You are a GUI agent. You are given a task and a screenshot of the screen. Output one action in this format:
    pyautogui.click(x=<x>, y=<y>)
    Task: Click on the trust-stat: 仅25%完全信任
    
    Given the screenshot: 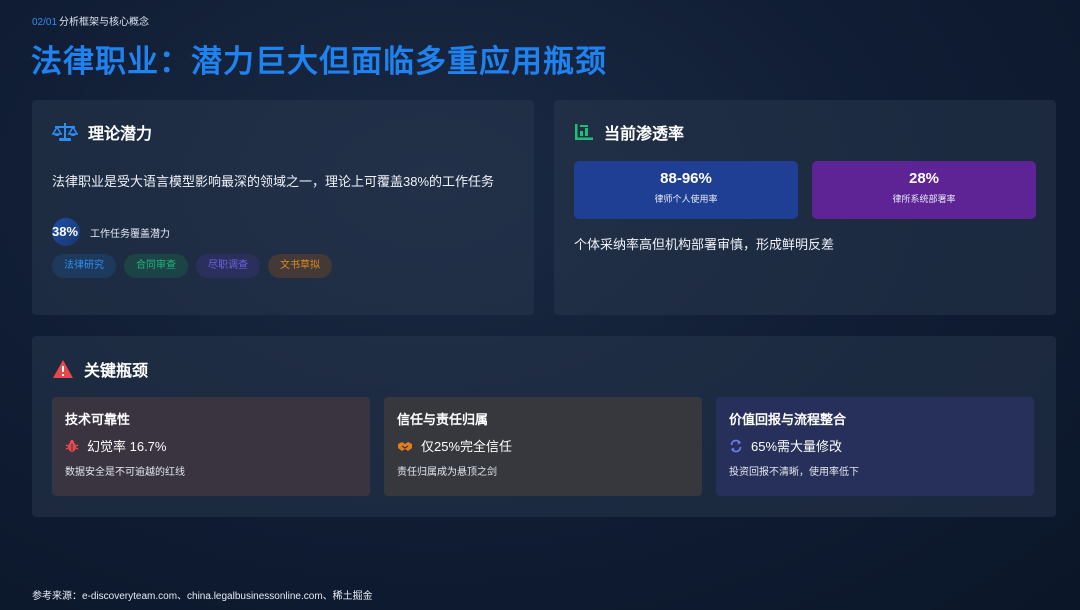 What is the action you would take?
    pyautogui.click(x=454, y=445)
    